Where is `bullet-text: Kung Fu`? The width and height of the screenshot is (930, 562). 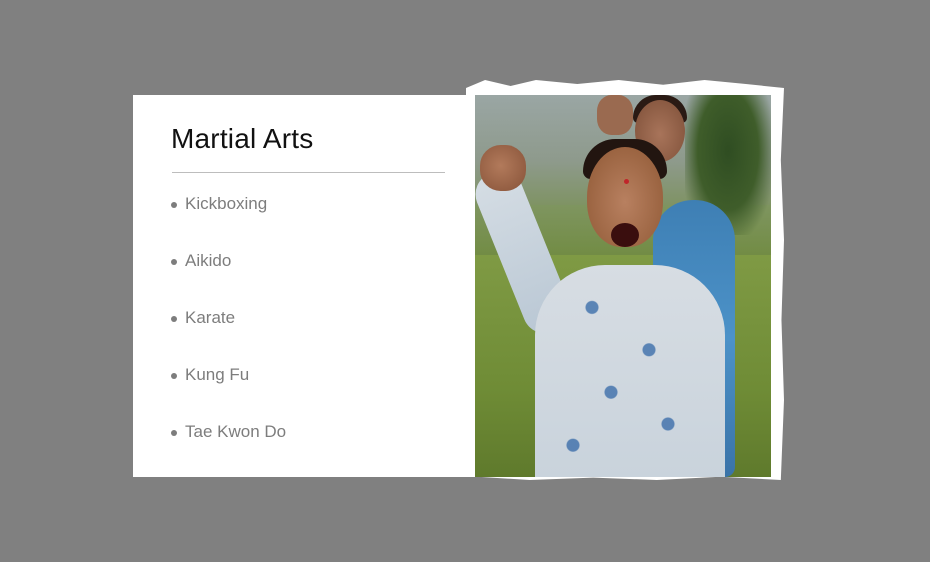
bullet-text: Kung Fu is located at coordinates (217, 374).